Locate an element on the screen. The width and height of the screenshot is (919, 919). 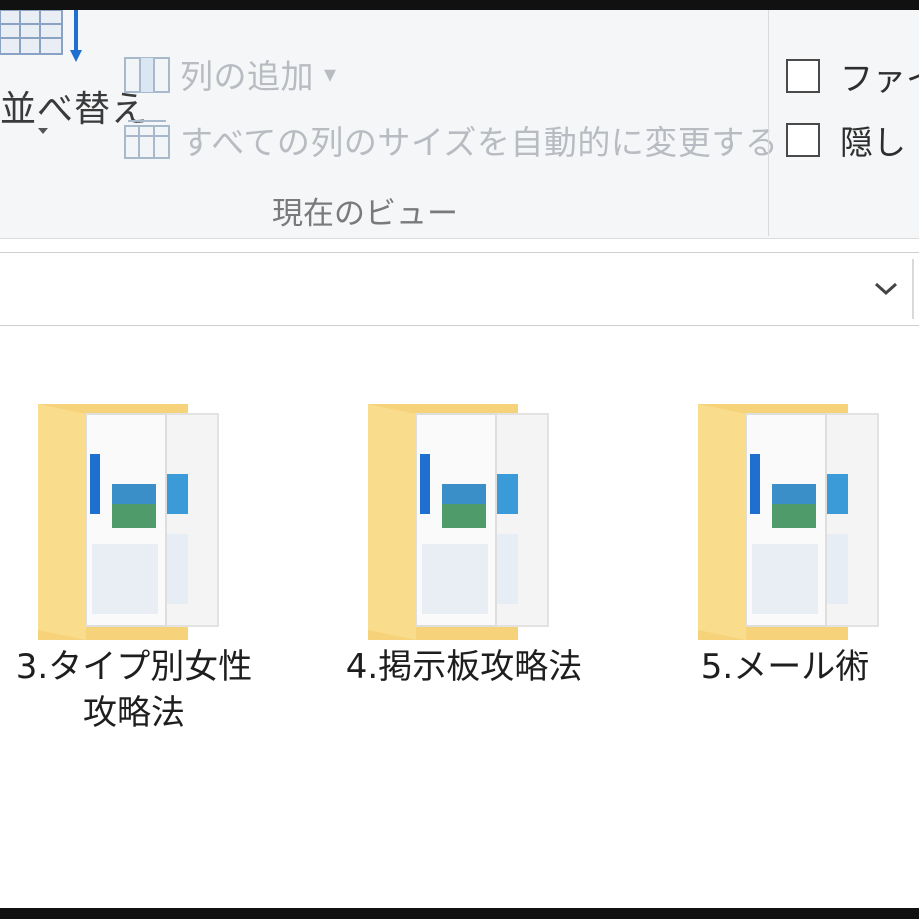
ribbon-group-divider is located at coordinates (768, 123).